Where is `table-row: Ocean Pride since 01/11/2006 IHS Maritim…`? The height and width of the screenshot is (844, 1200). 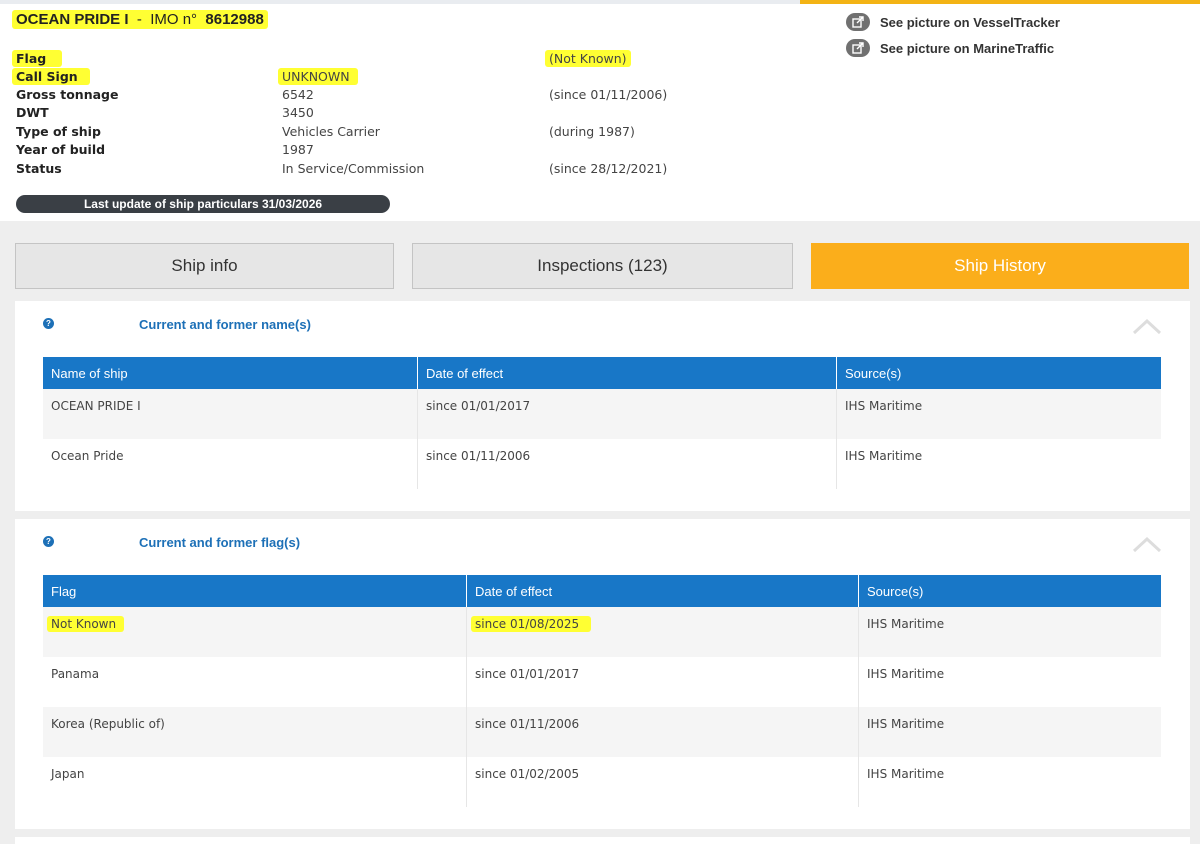 table-row: Ocean Pride since 01/11/2006 IHS Maritim… is located at coordinates (602, 464).